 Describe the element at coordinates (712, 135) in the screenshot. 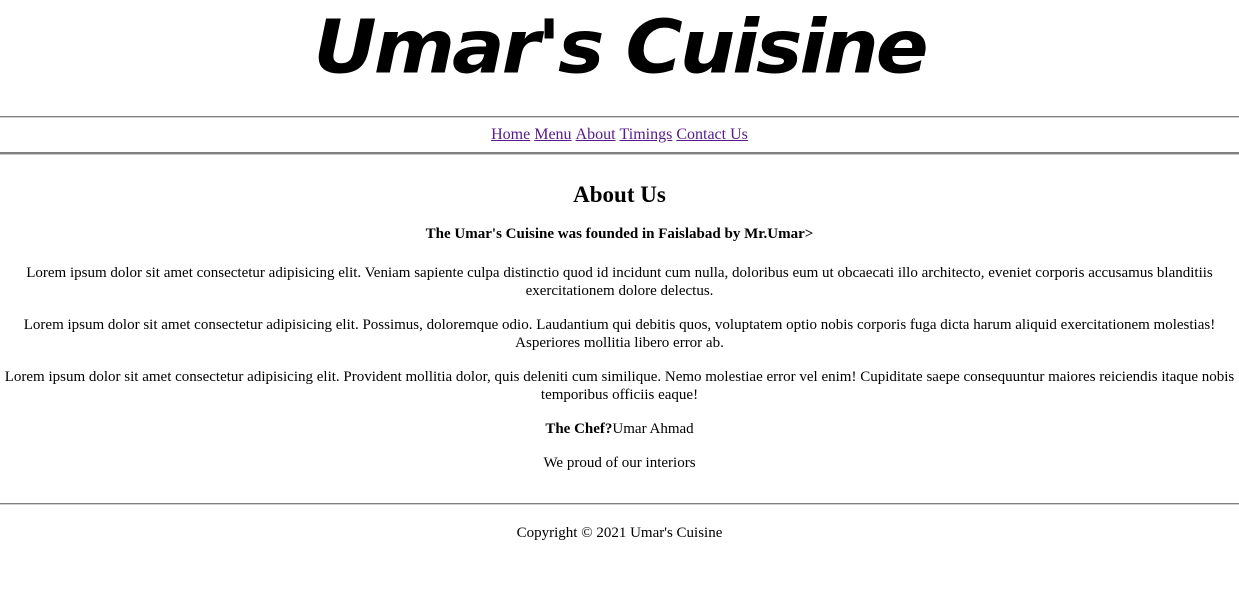

I see `nav-link-contact: Contact Us` at that location.